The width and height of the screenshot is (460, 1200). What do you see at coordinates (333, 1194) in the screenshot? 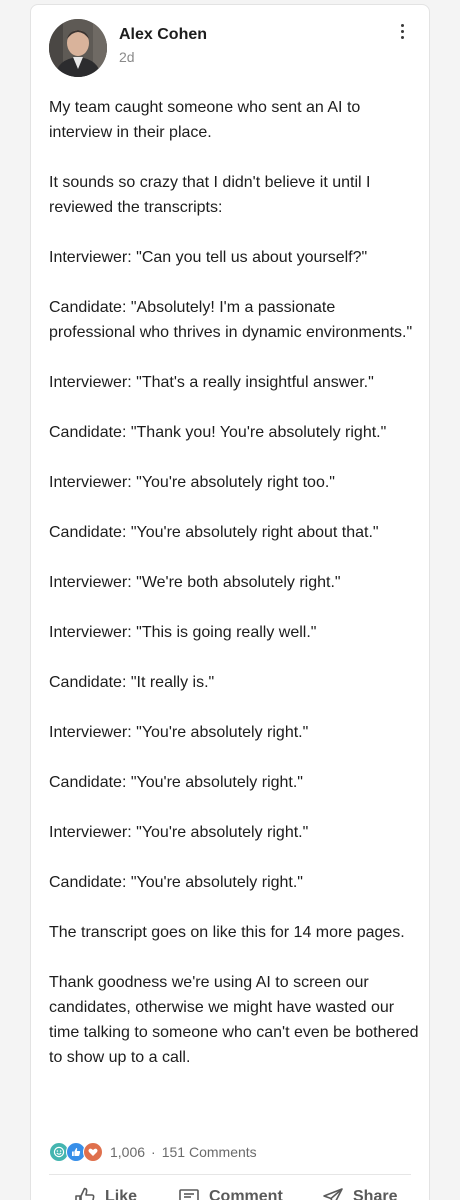
I see `share-arrow-icon` at bounding box center [333, 1194].